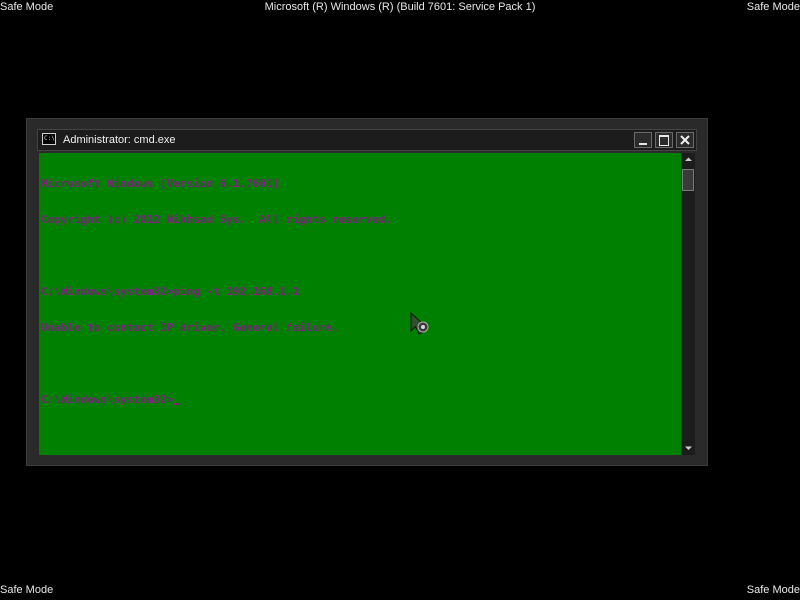  I want to click on mouse-pointer-icon, so click(419, 323).